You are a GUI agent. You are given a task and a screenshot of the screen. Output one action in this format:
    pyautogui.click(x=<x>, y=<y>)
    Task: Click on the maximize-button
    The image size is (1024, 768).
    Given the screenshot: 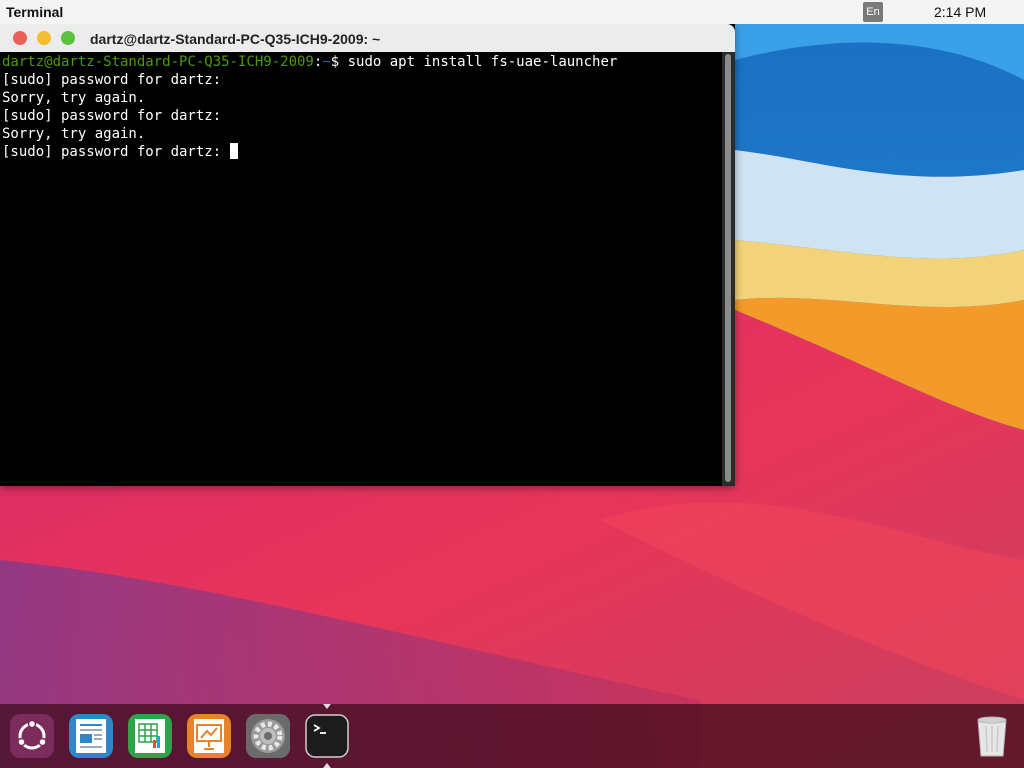 What is the action you would take?
    pyautogui.click(x=68, y=38)
    